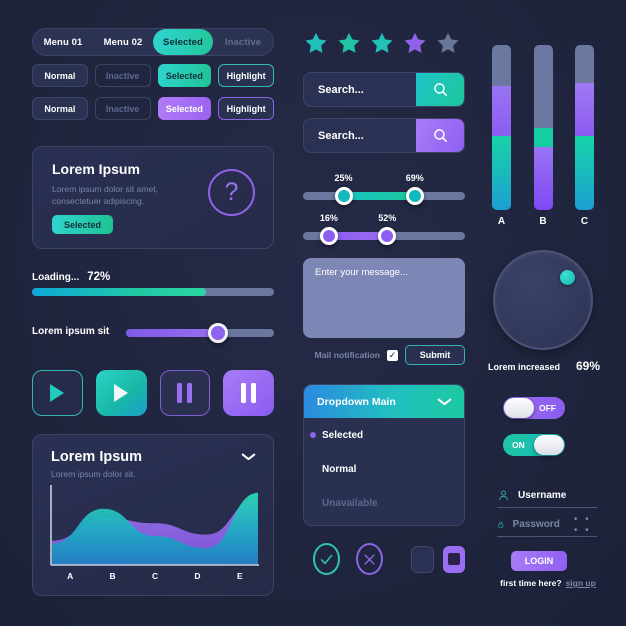 The height and width of the screenshot is (626, 626). What do you see at coordinates (153, 108) in the screenshot?
I see `button-row-purple: Normal Inactive Selected Highlight` at bounding box center [153, 108].